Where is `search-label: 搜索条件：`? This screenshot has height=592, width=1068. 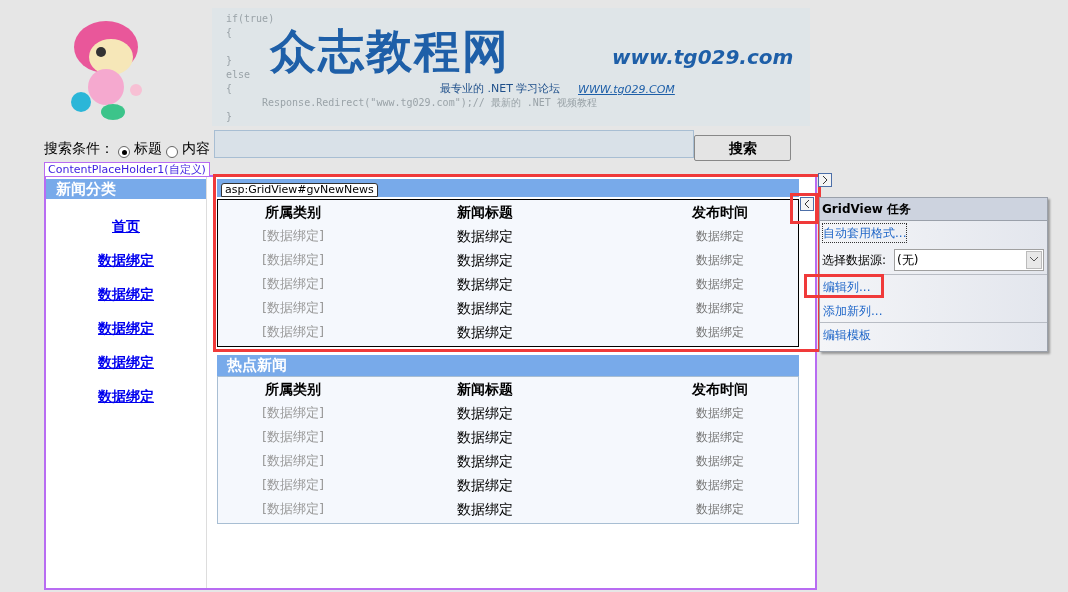 search-label: 搜索条件： is located at coordinates (79, 148).